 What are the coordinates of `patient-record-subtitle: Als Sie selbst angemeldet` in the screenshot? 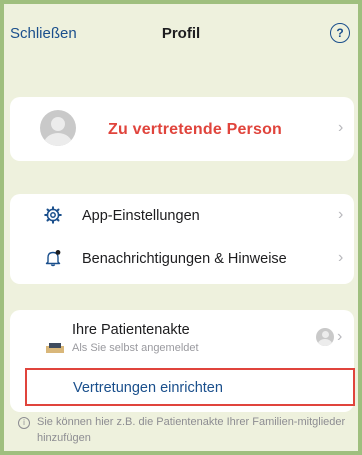 It's located at (135, 348).